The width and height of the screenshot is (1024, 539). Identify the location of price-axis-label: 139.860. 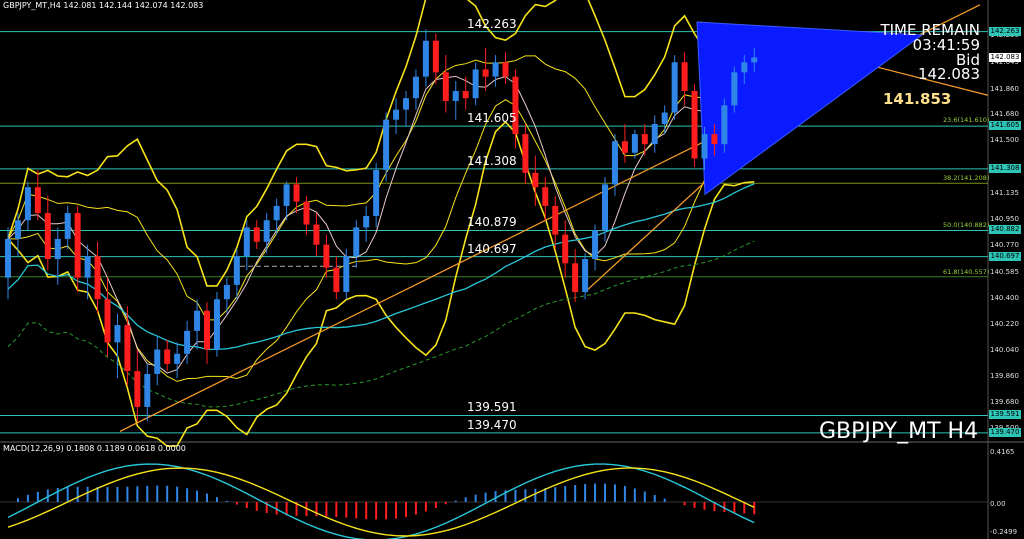
(1004, 375).